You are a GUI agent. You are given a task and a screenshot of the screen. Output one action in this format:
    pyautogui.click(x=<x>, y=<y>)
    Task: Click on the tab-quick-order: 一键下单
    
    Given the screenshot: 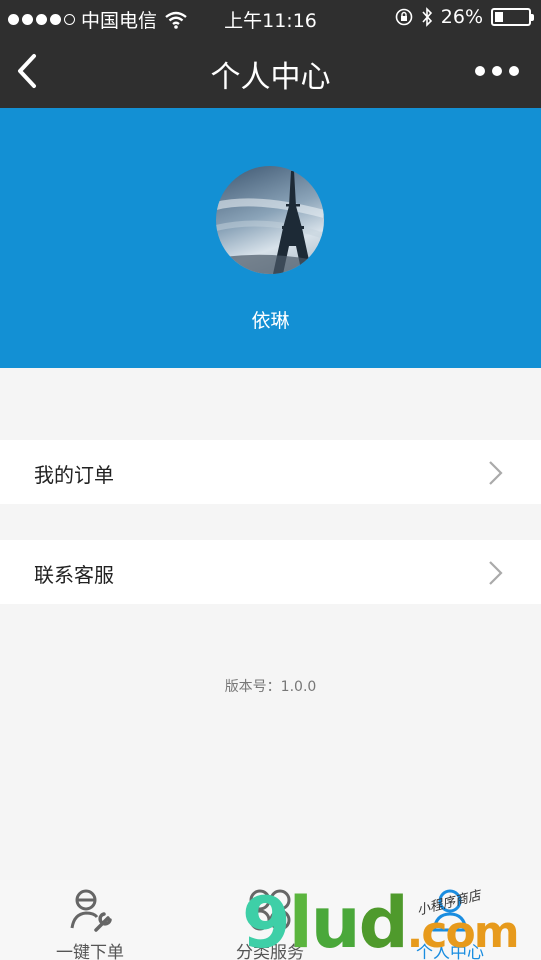 What is the action you would take?
    pyautogui.click(x=90, y=920)
    